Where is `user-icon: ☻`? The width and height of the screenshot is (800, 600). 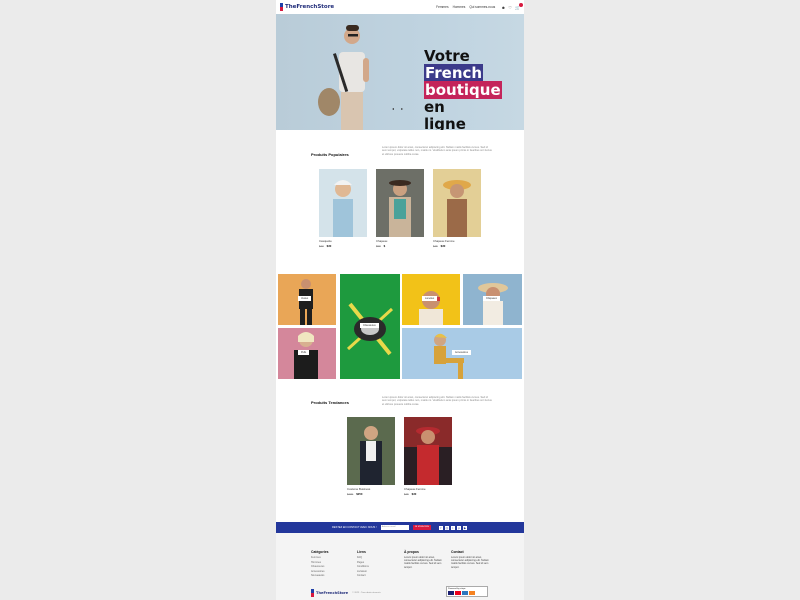
user-icon: ☻ is located at coordinates (503, 7).